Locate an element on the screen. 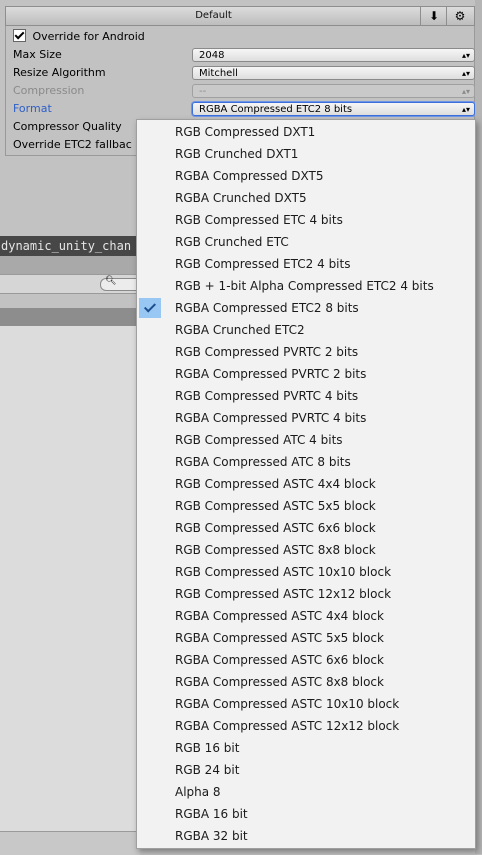 This screenshot has height=855, width=482. max-size-row: Max Size is located at coordinates (37, 55).